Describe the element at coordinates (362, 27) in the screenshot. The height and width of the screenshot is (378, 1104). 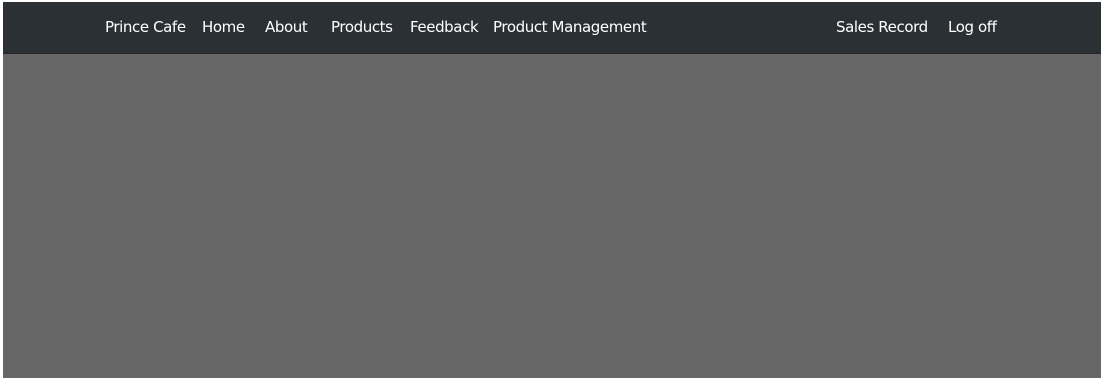
I see `nav-item-products: Products` at that location.